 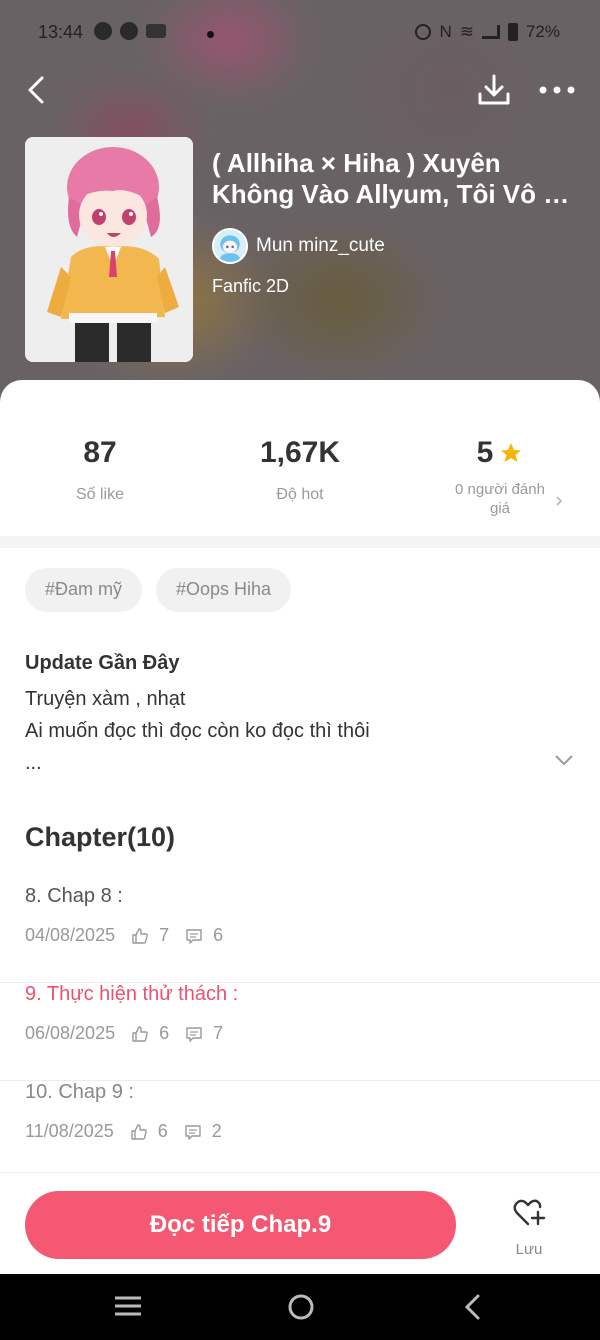 I want to click on tag-chip: #Oops Hiha, so click(x=224, y=590).